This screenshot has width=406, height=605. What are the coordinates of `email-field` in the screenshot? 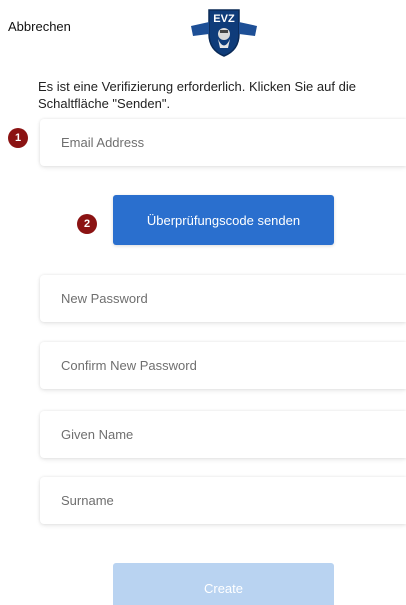 It's located at (223, 142).